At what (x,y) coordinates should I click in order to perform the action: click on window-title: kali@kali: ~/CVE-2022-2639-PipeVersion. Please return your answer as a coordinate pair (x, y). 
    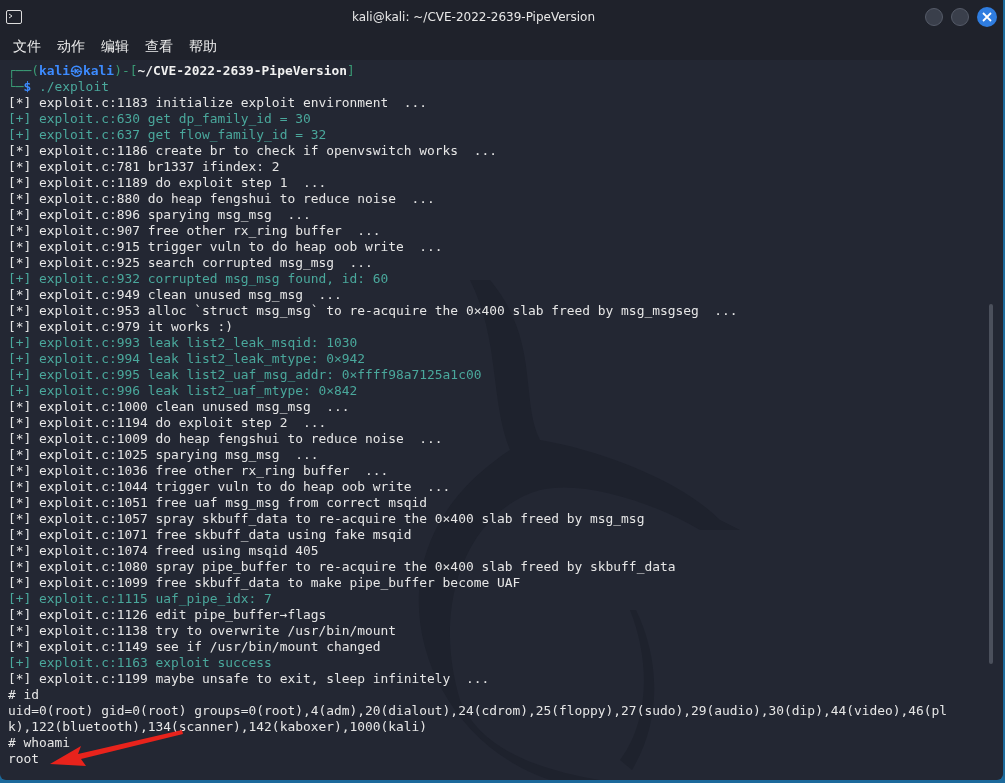
    Looking at the image, I should click on (473, 17).